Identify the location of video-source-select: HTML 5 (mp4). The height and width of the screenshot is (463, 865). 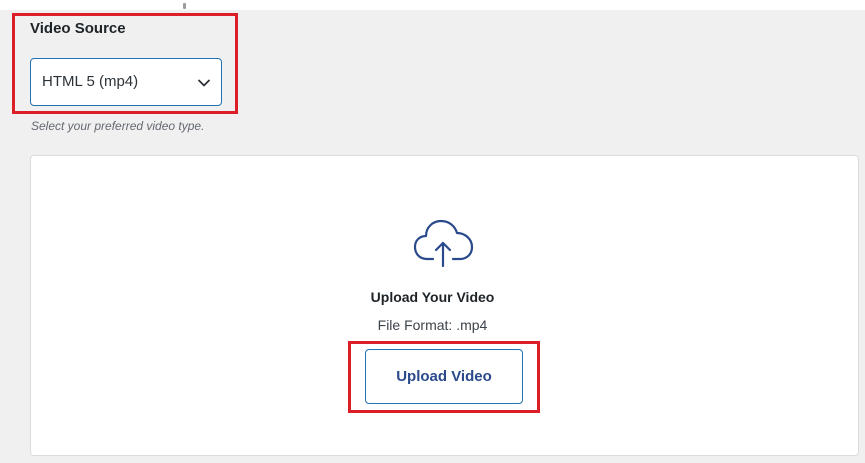
(126, 82).